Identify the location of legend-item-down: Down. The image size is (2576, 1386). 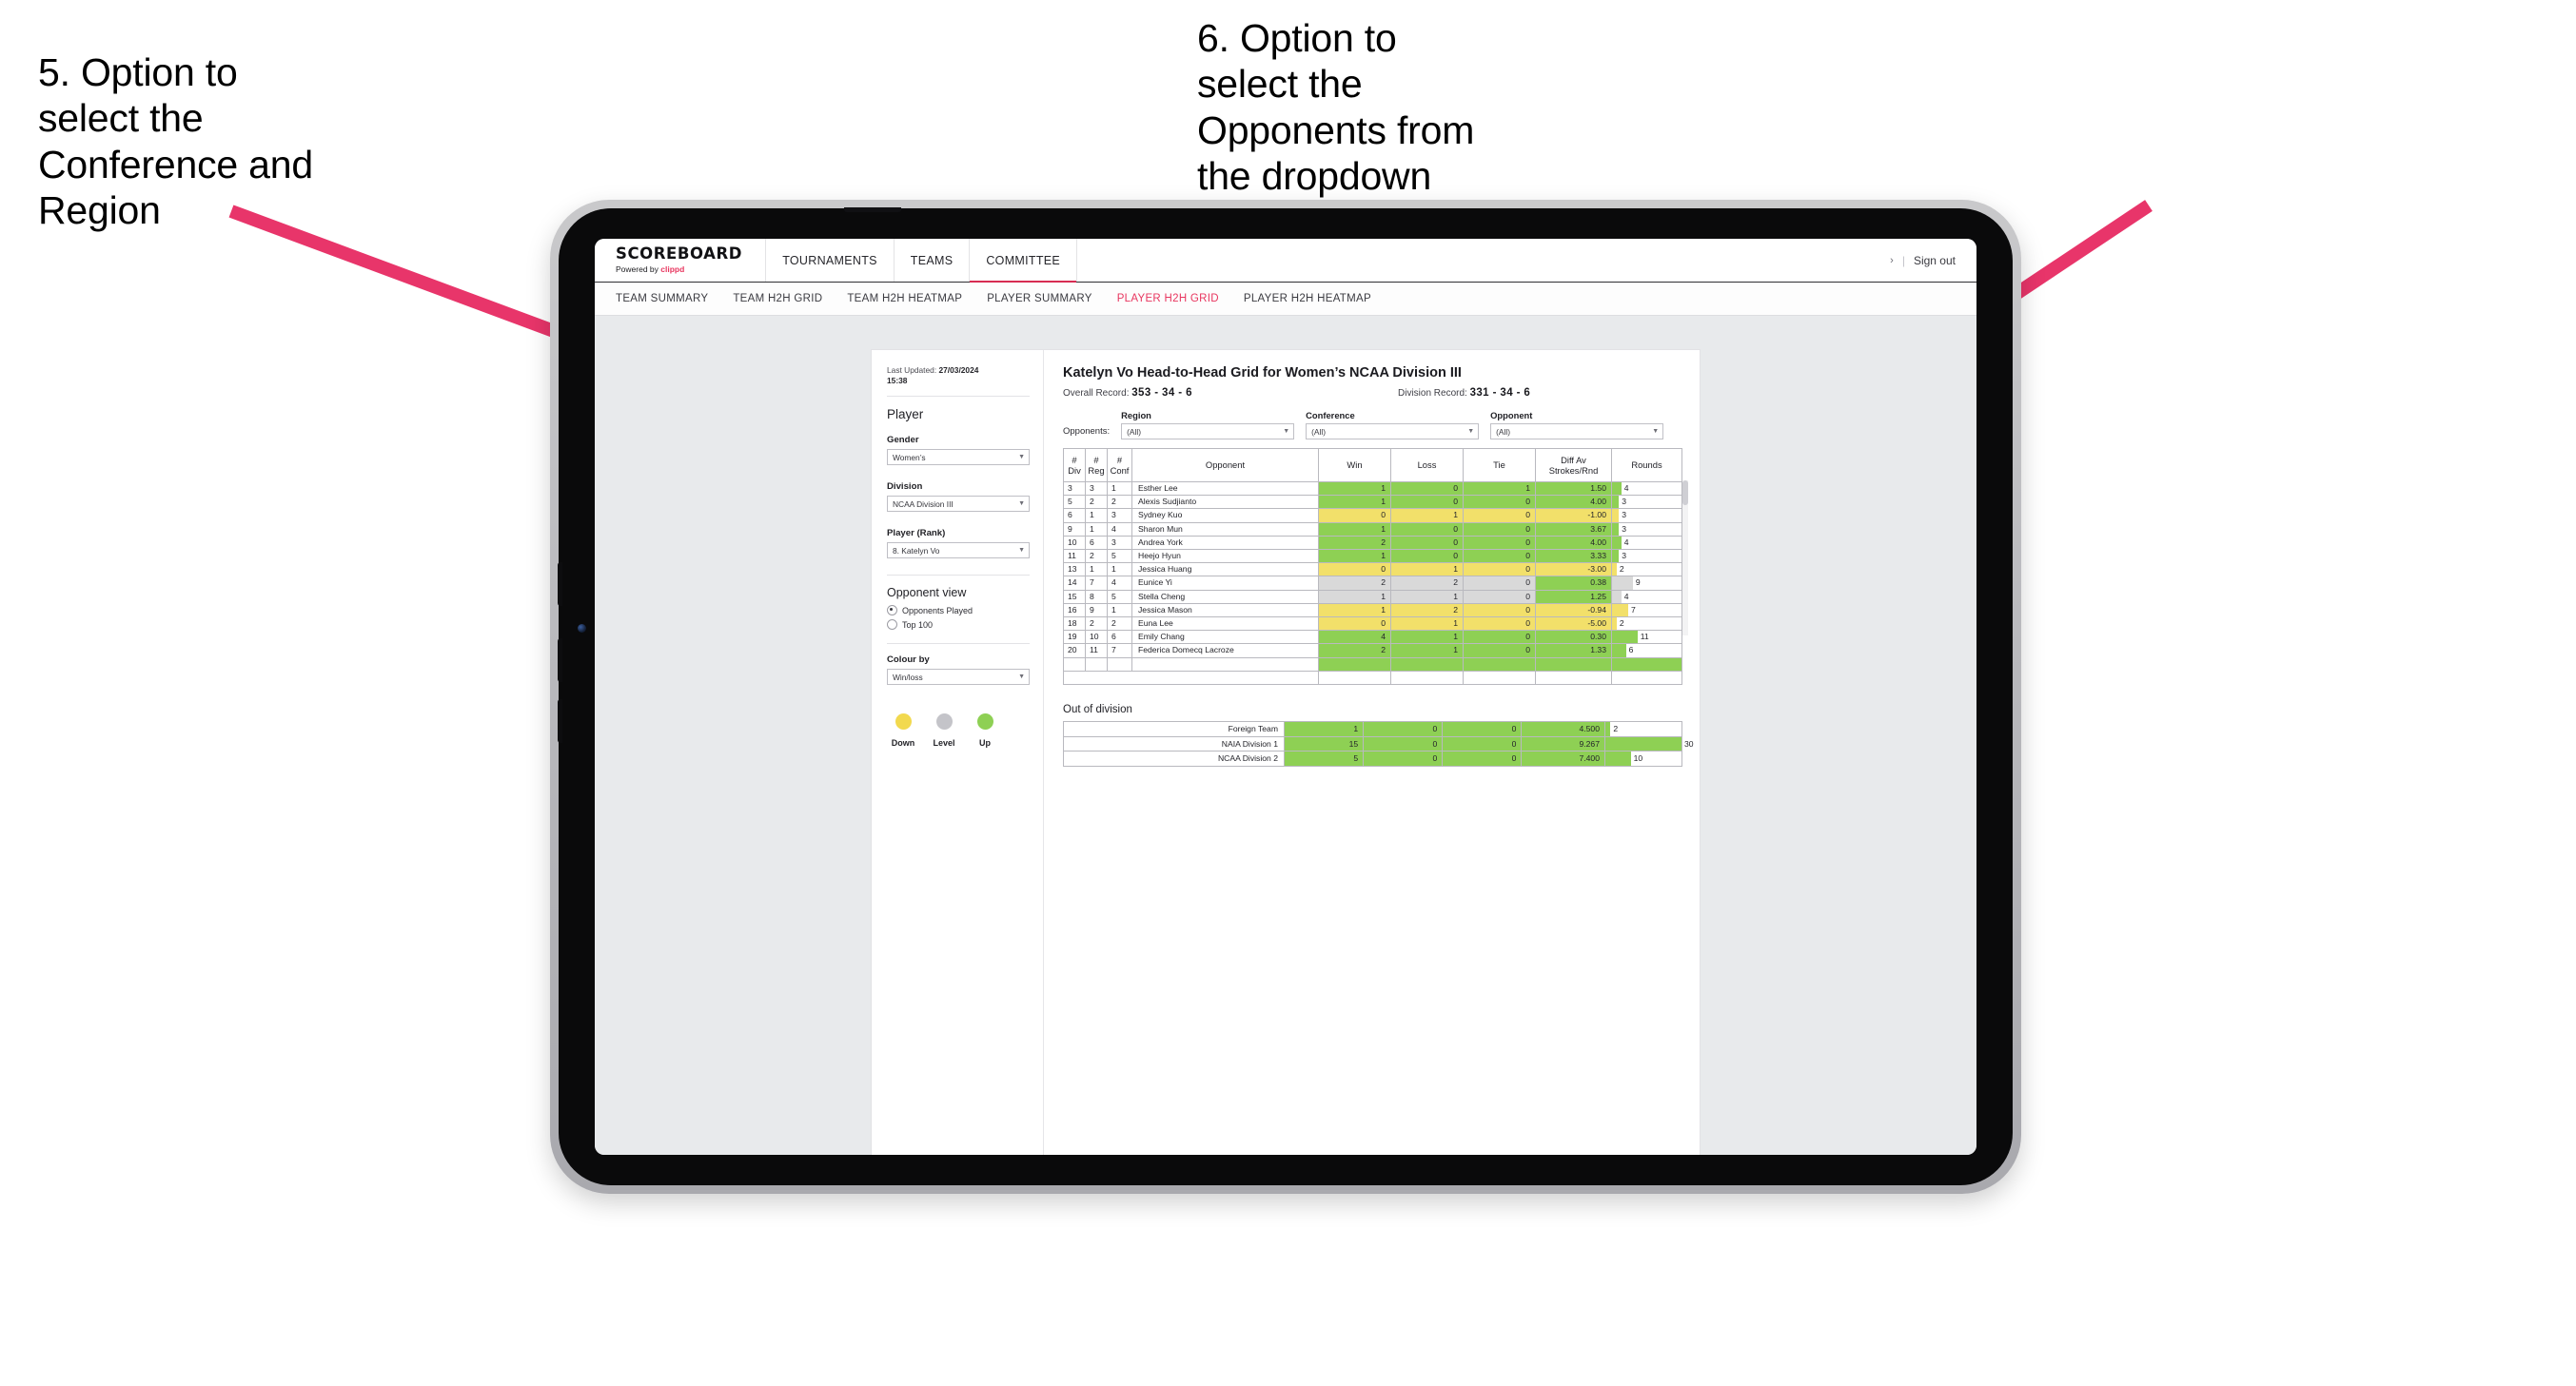
(903, 730).